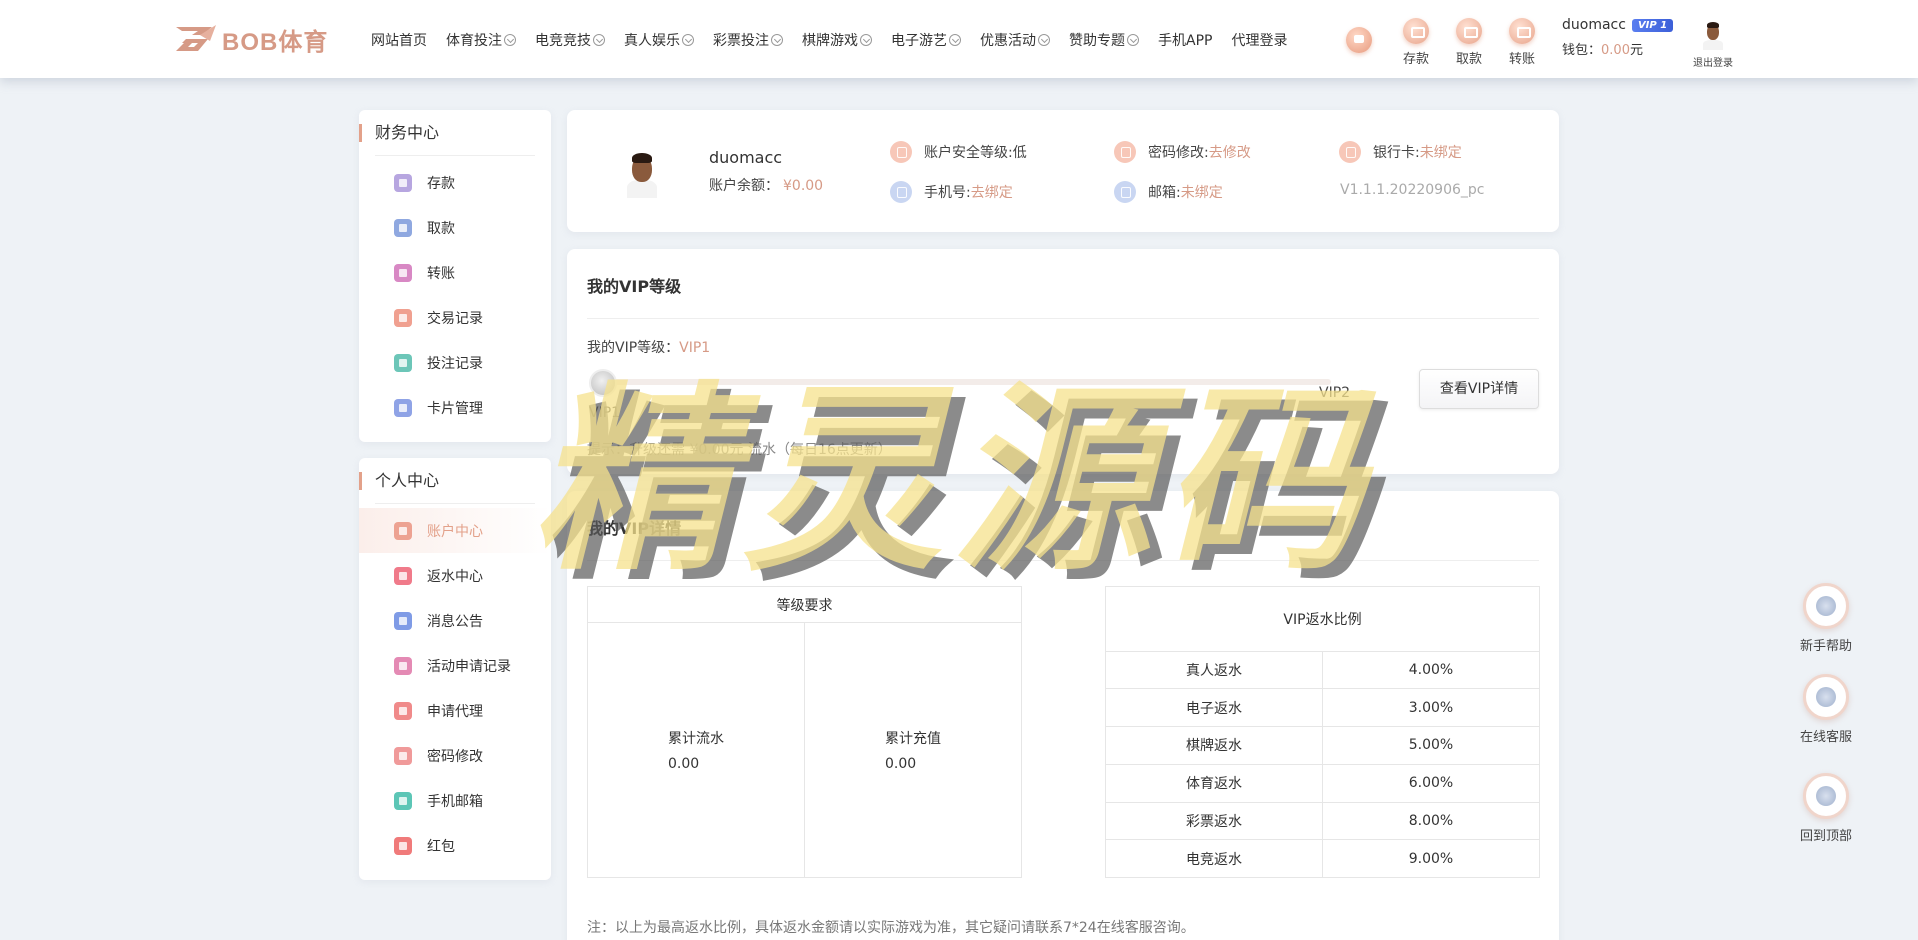  What do you see at coordinates (926, 40) in the screenshot?
I see `nav-item-6: 电子游艺` at bounding box center [926, 40].